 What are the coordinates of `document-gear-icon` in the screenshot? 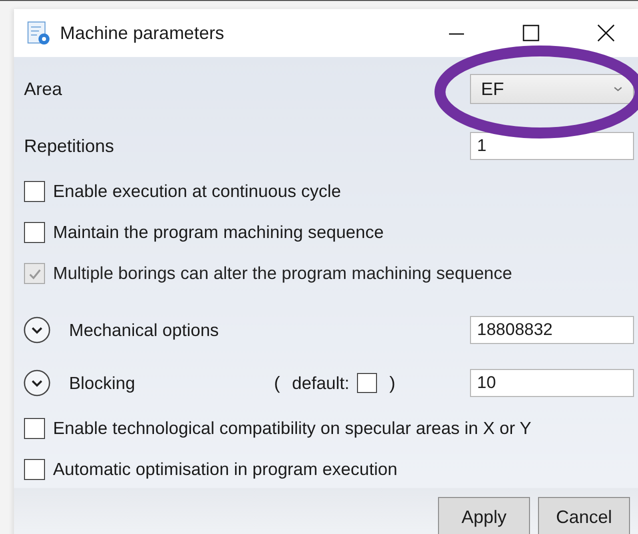 It's located at (39, 33).